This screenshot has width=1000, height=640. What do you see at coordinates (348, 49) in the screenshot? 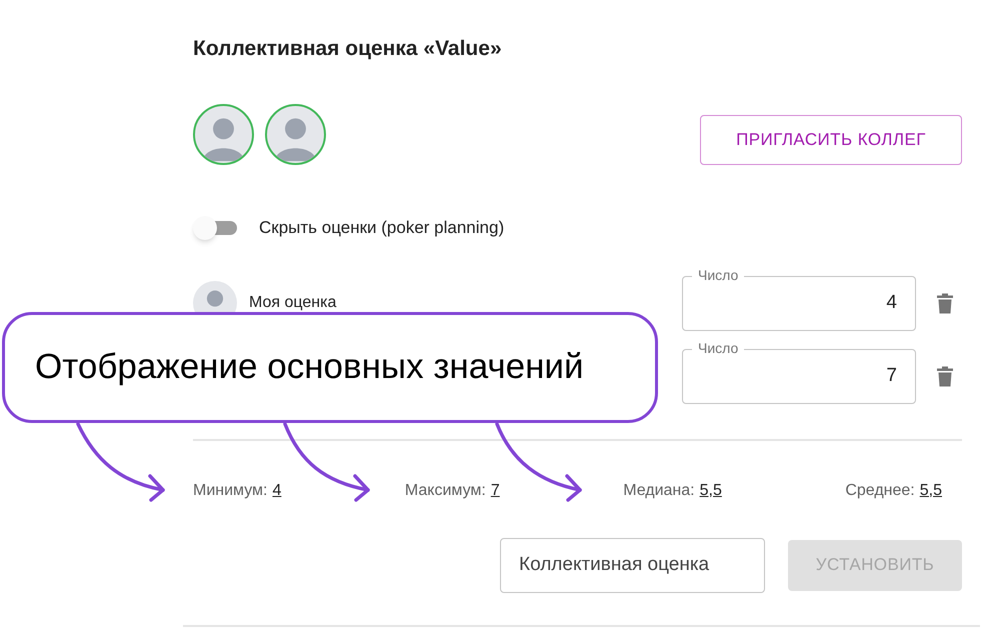
I see `section-title: Коллективная оценка «Value»` at bounding box center [348, 49].